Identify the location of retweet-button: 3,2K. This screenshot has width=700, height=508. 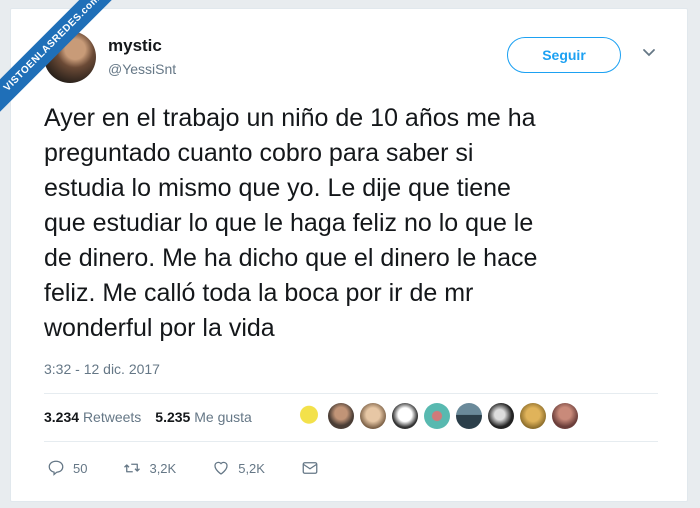
(149, 468).